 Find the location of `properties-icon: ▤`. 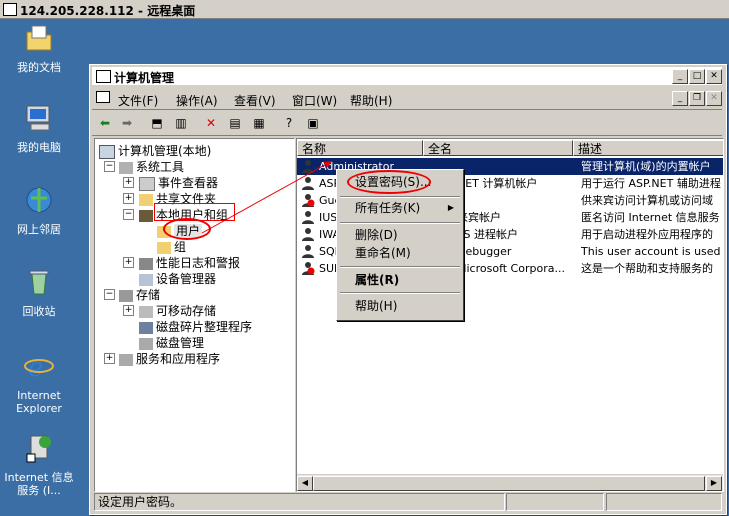

properties-icon: ▤ is located at coordinates (235, 123).